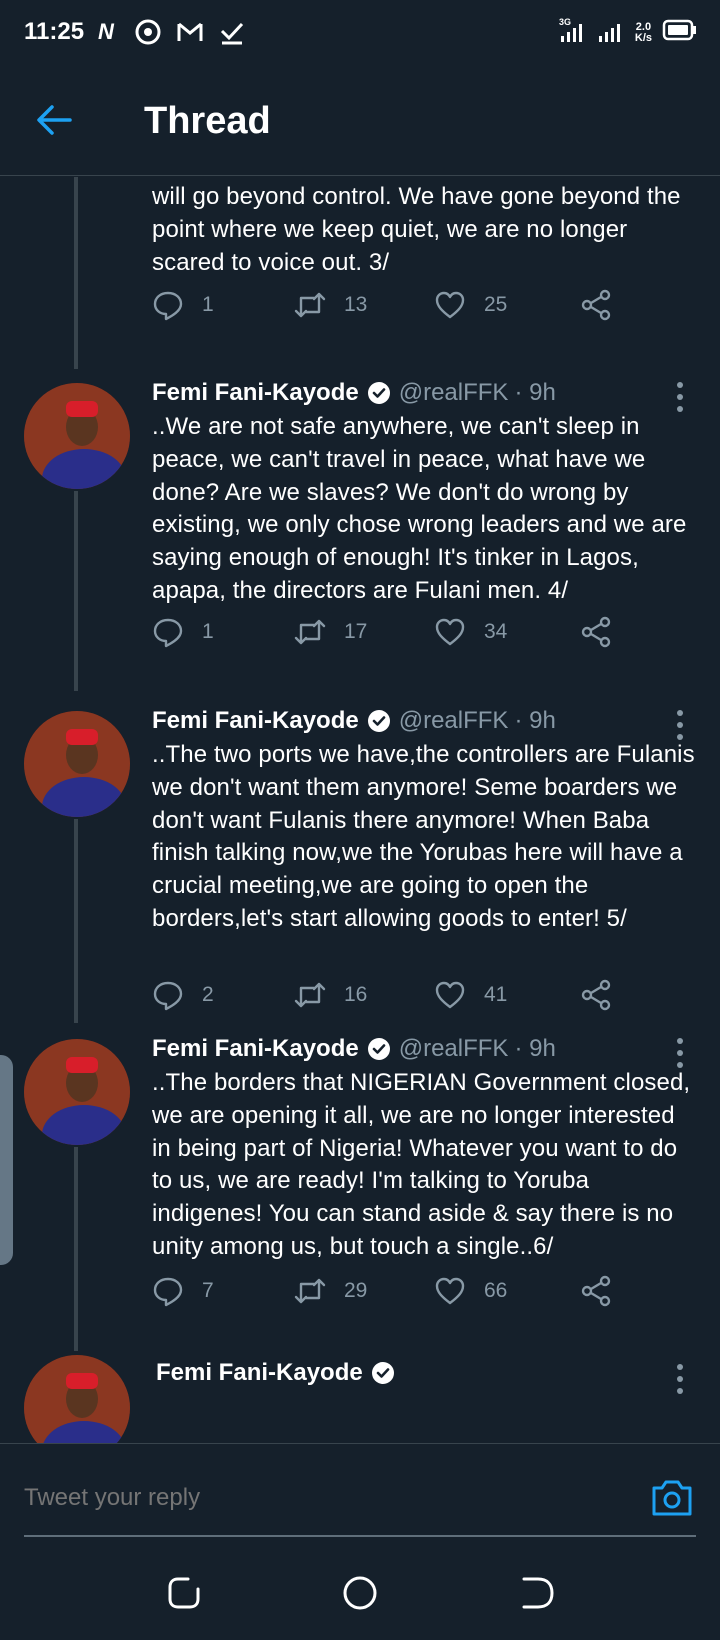  What do you see at coordinates (54, 31) in the screenshot?
I see `status-time: 11:25` at bounding box center [54, 31].